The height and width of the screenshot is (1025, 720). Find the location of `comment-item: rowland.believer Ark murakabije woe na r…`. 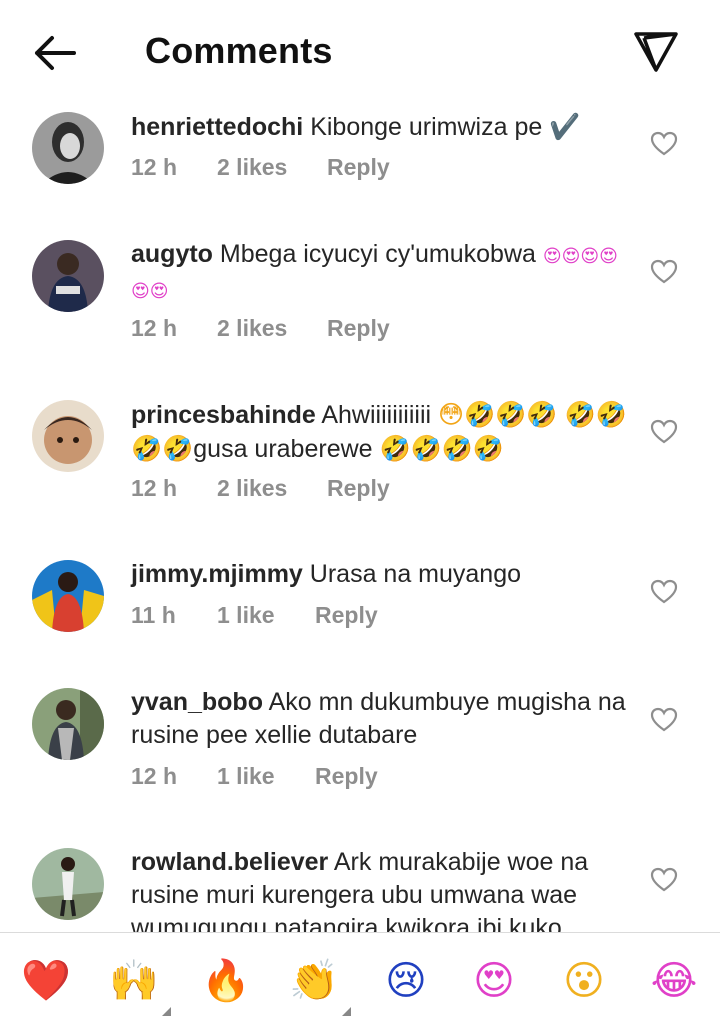

comment-item: rowland.believer Ark murakabije woe na r… is located at coordinates (360, 884).